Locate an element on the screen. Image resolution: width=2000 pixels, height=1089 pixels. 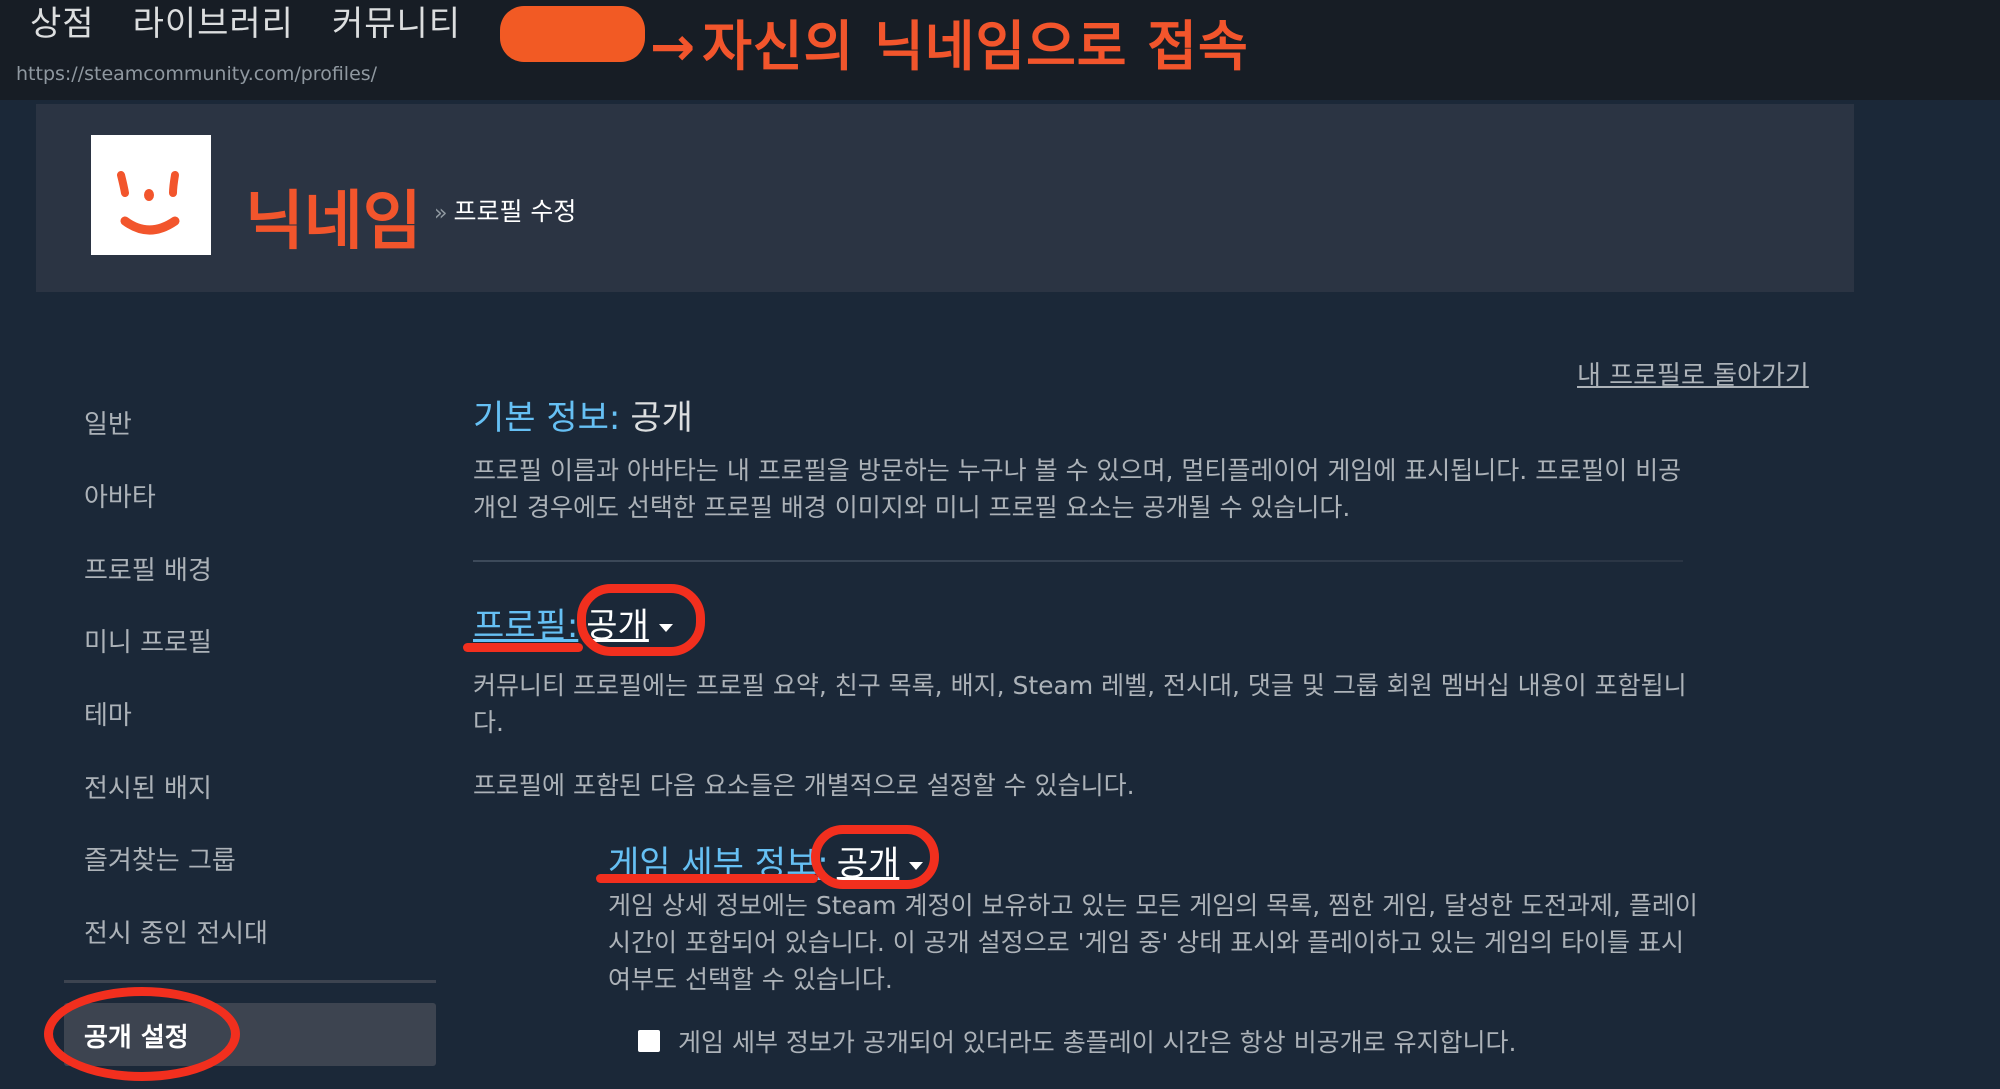
sidebar-item-avatar: 아바타 is located at coordinates (120, 495).